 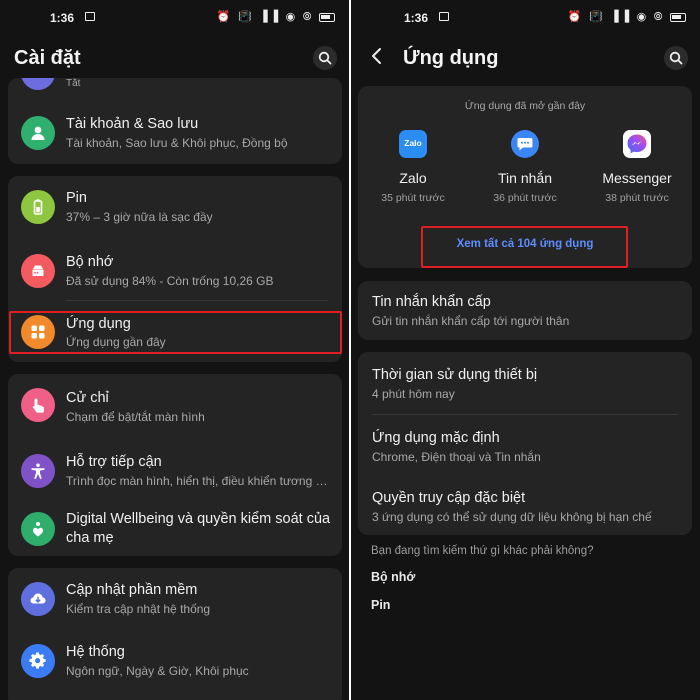 What do you see at coordinates (413, 178) in the screenshot?
I see `app-name: Zalo` at bounding box center [413, 178].